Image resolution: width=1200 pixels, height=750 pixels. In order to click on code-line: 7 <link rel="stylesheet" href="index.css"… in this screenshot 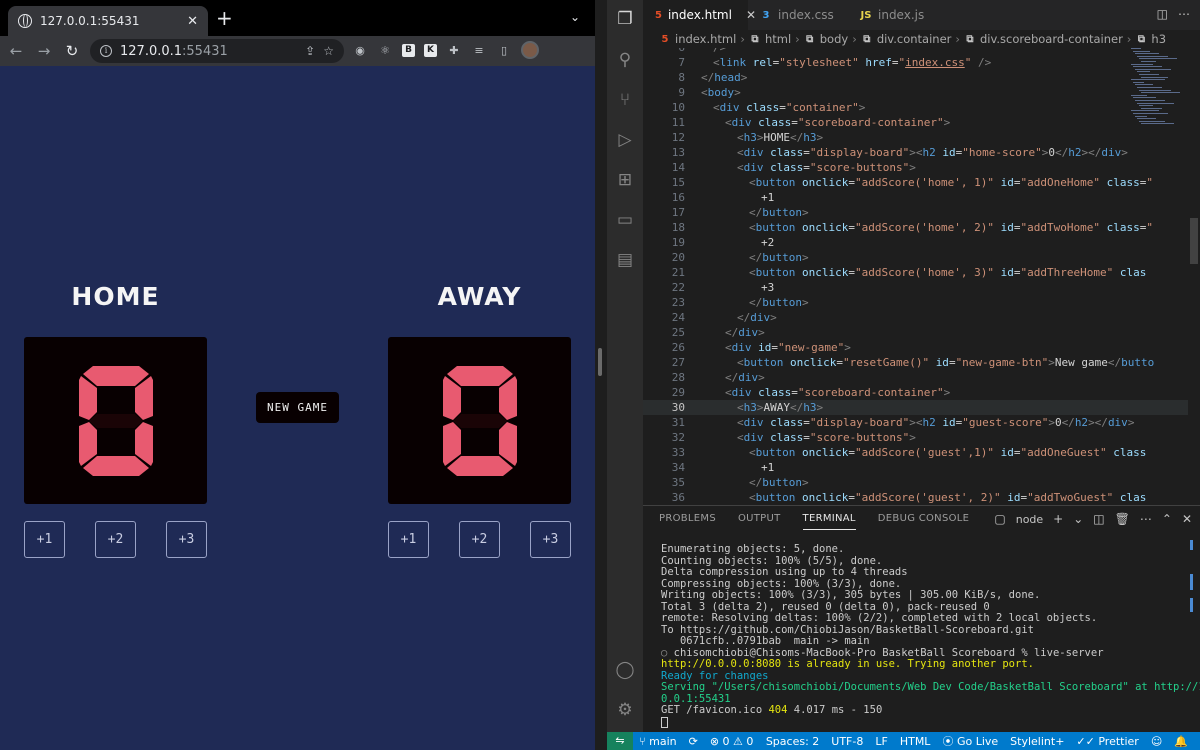, I will do `click(917, 62)`.